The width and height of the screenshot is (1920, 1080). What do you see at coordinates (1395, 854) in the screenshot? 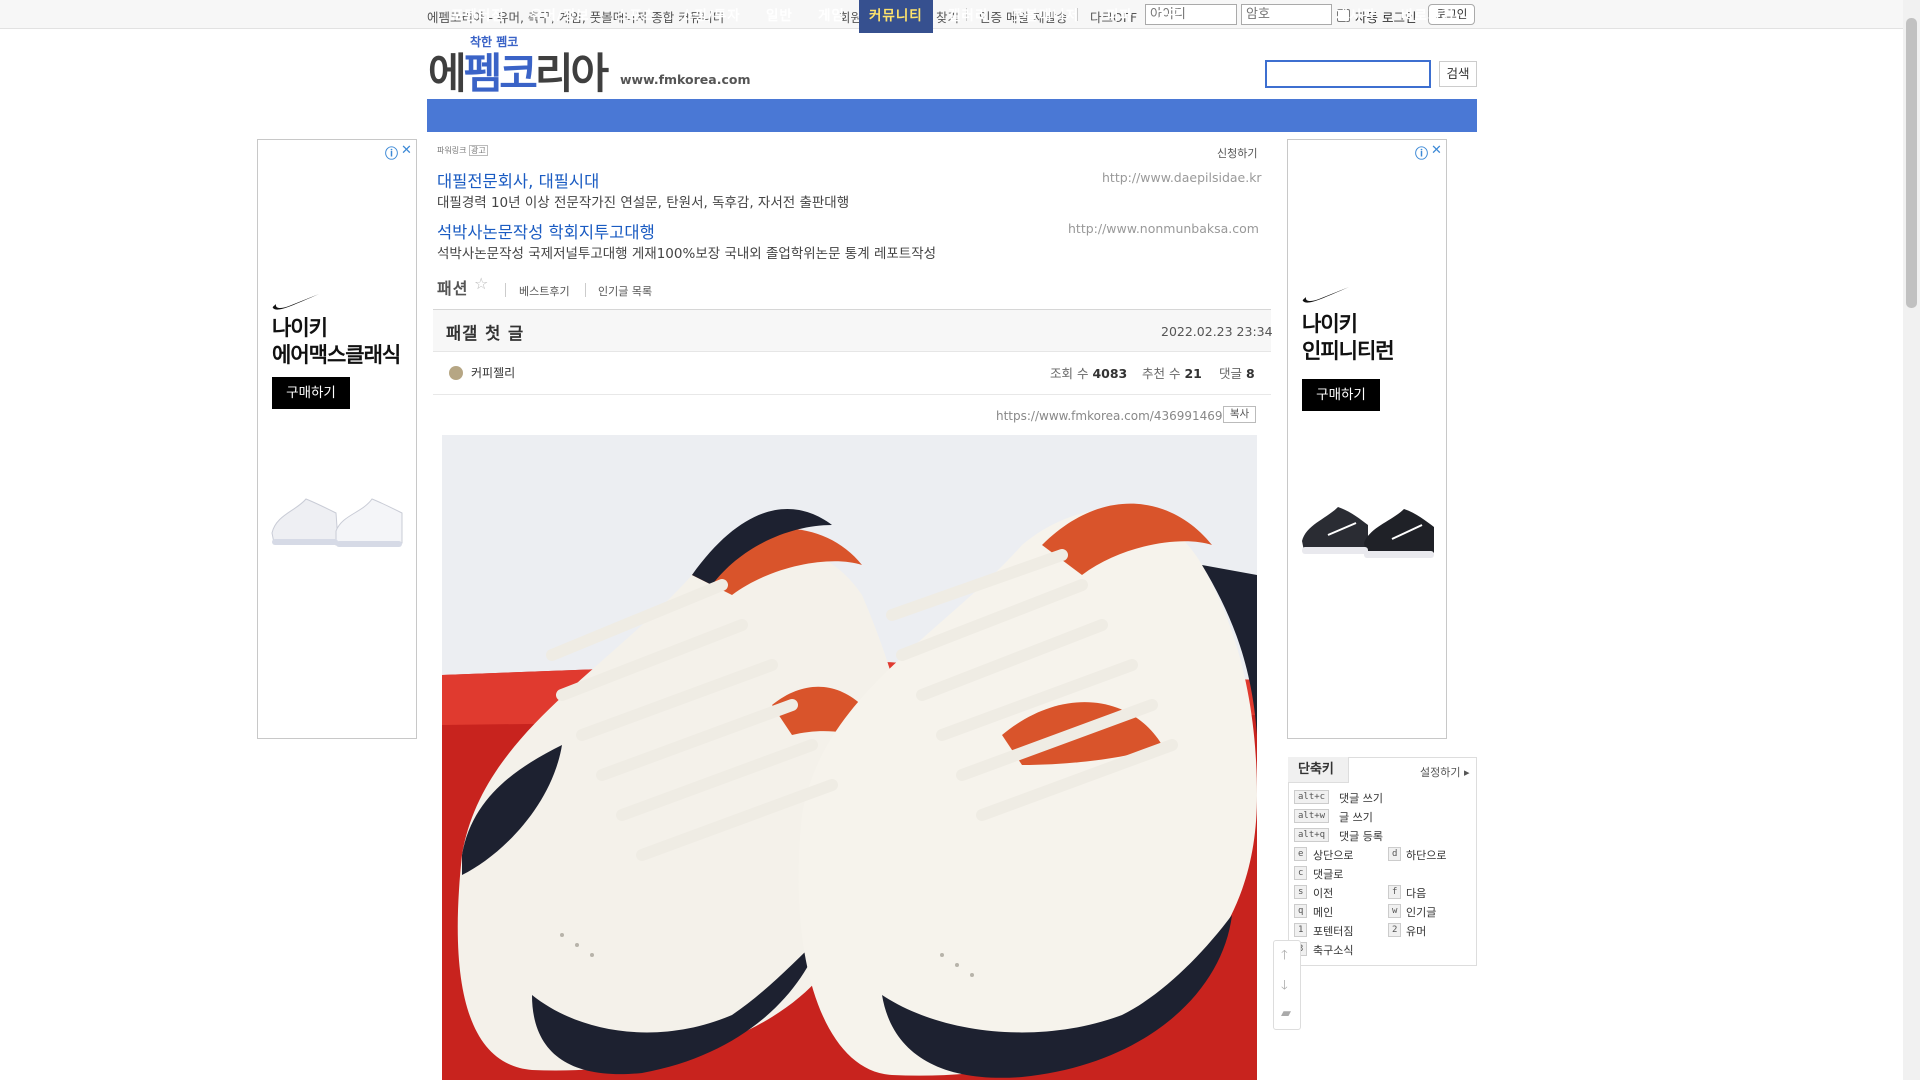
I see `shortcut-key: d` at bounding box center [1395, 854].